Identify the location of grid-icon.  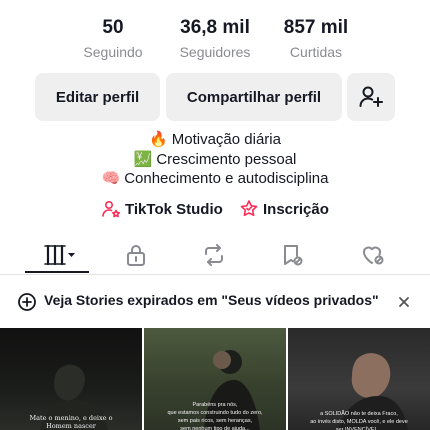
(59, 255).